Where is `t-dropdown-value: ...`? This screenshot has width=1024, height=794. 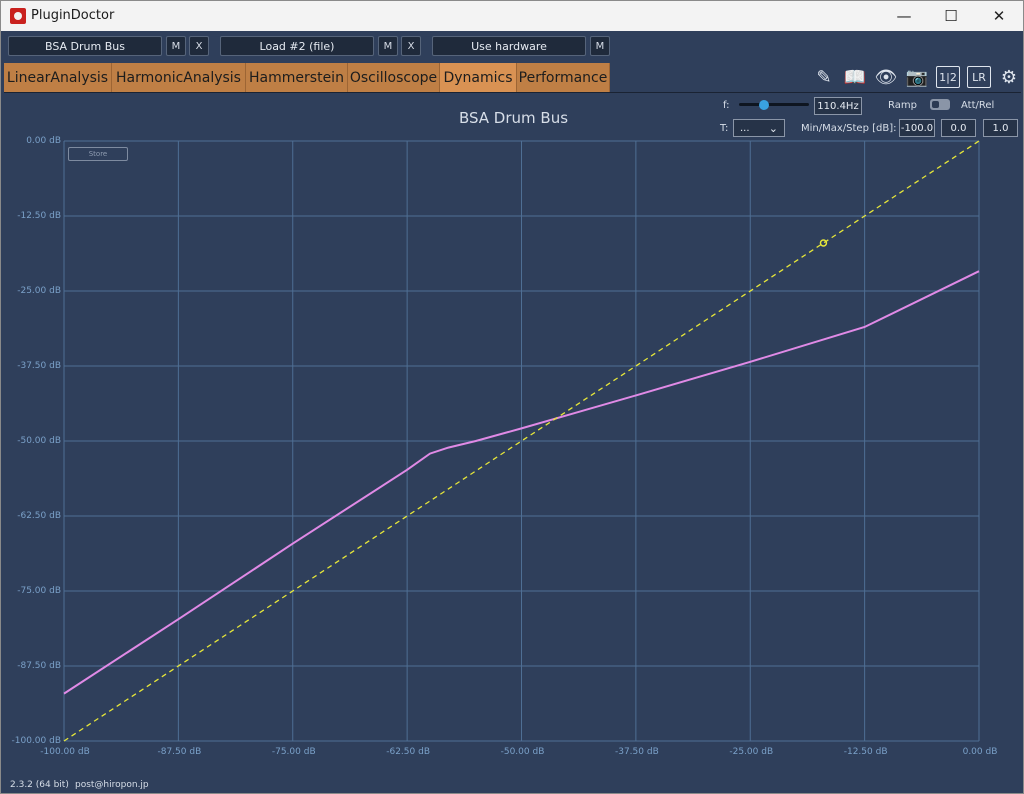 t-dropdown-value: ... is located at coordinates (745, 128).